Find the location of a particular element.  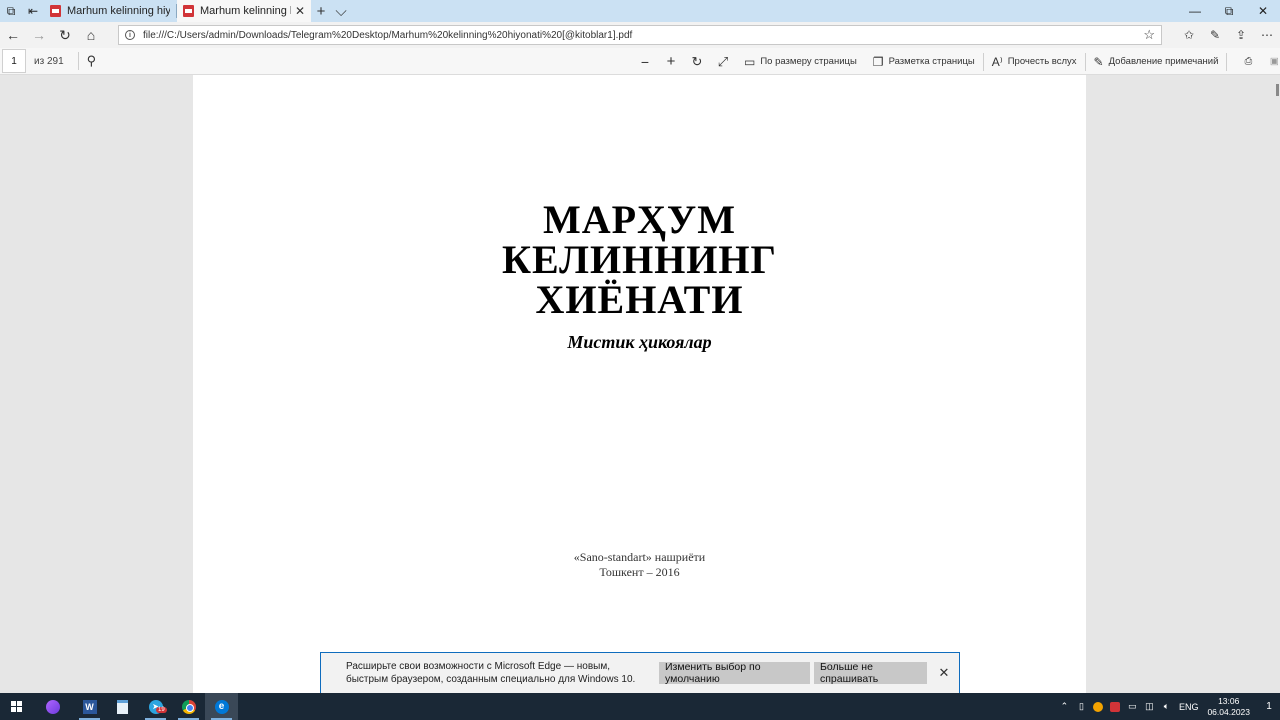

star-icon: ☆ is located at coordinates (1149, 35).